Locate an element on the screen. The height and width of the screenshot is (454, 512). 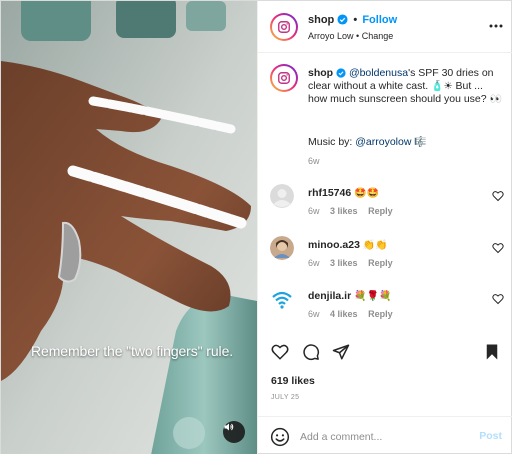
comment-item: minoo.a23 👏👏 6w 3 likes Reply is located at coordinates (385, 258).